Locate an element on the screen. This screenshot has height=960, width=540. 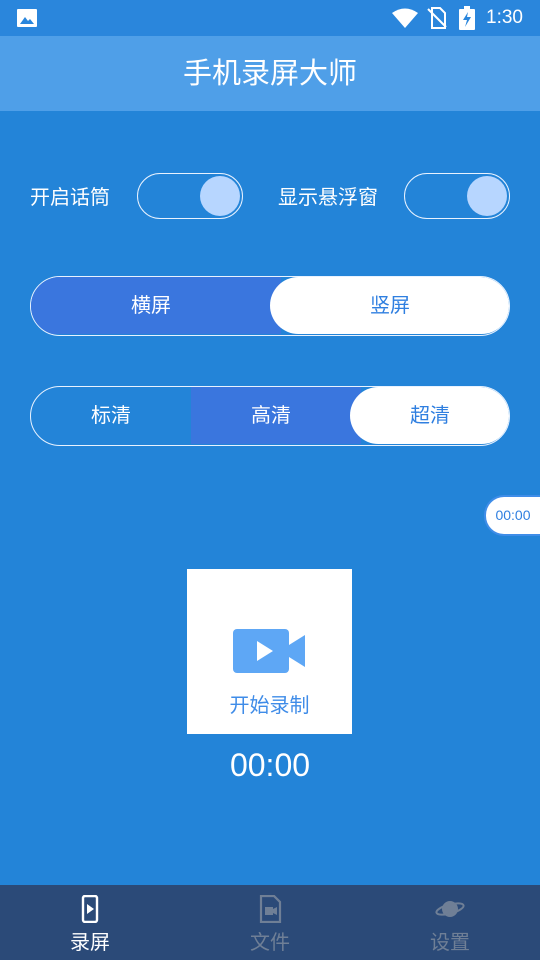
battery-charging-icon is located at coordinates (467, 18).